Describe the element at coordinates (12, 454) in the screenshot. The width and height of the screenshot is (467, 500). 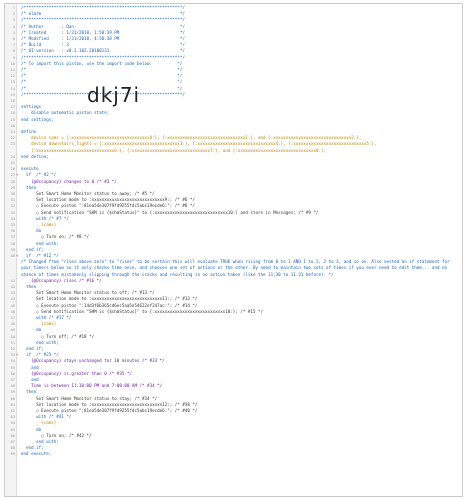
I see `line-number: 69` at that location.